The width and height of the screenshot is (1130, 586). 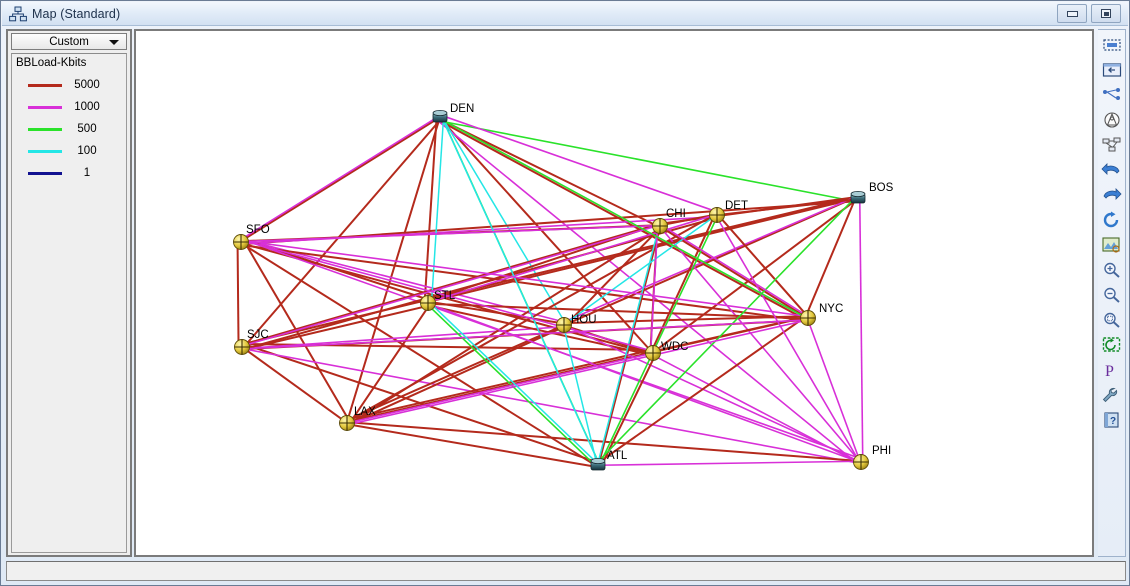 I want to click on map-node-label: BOS, so click(x=881, y=188).